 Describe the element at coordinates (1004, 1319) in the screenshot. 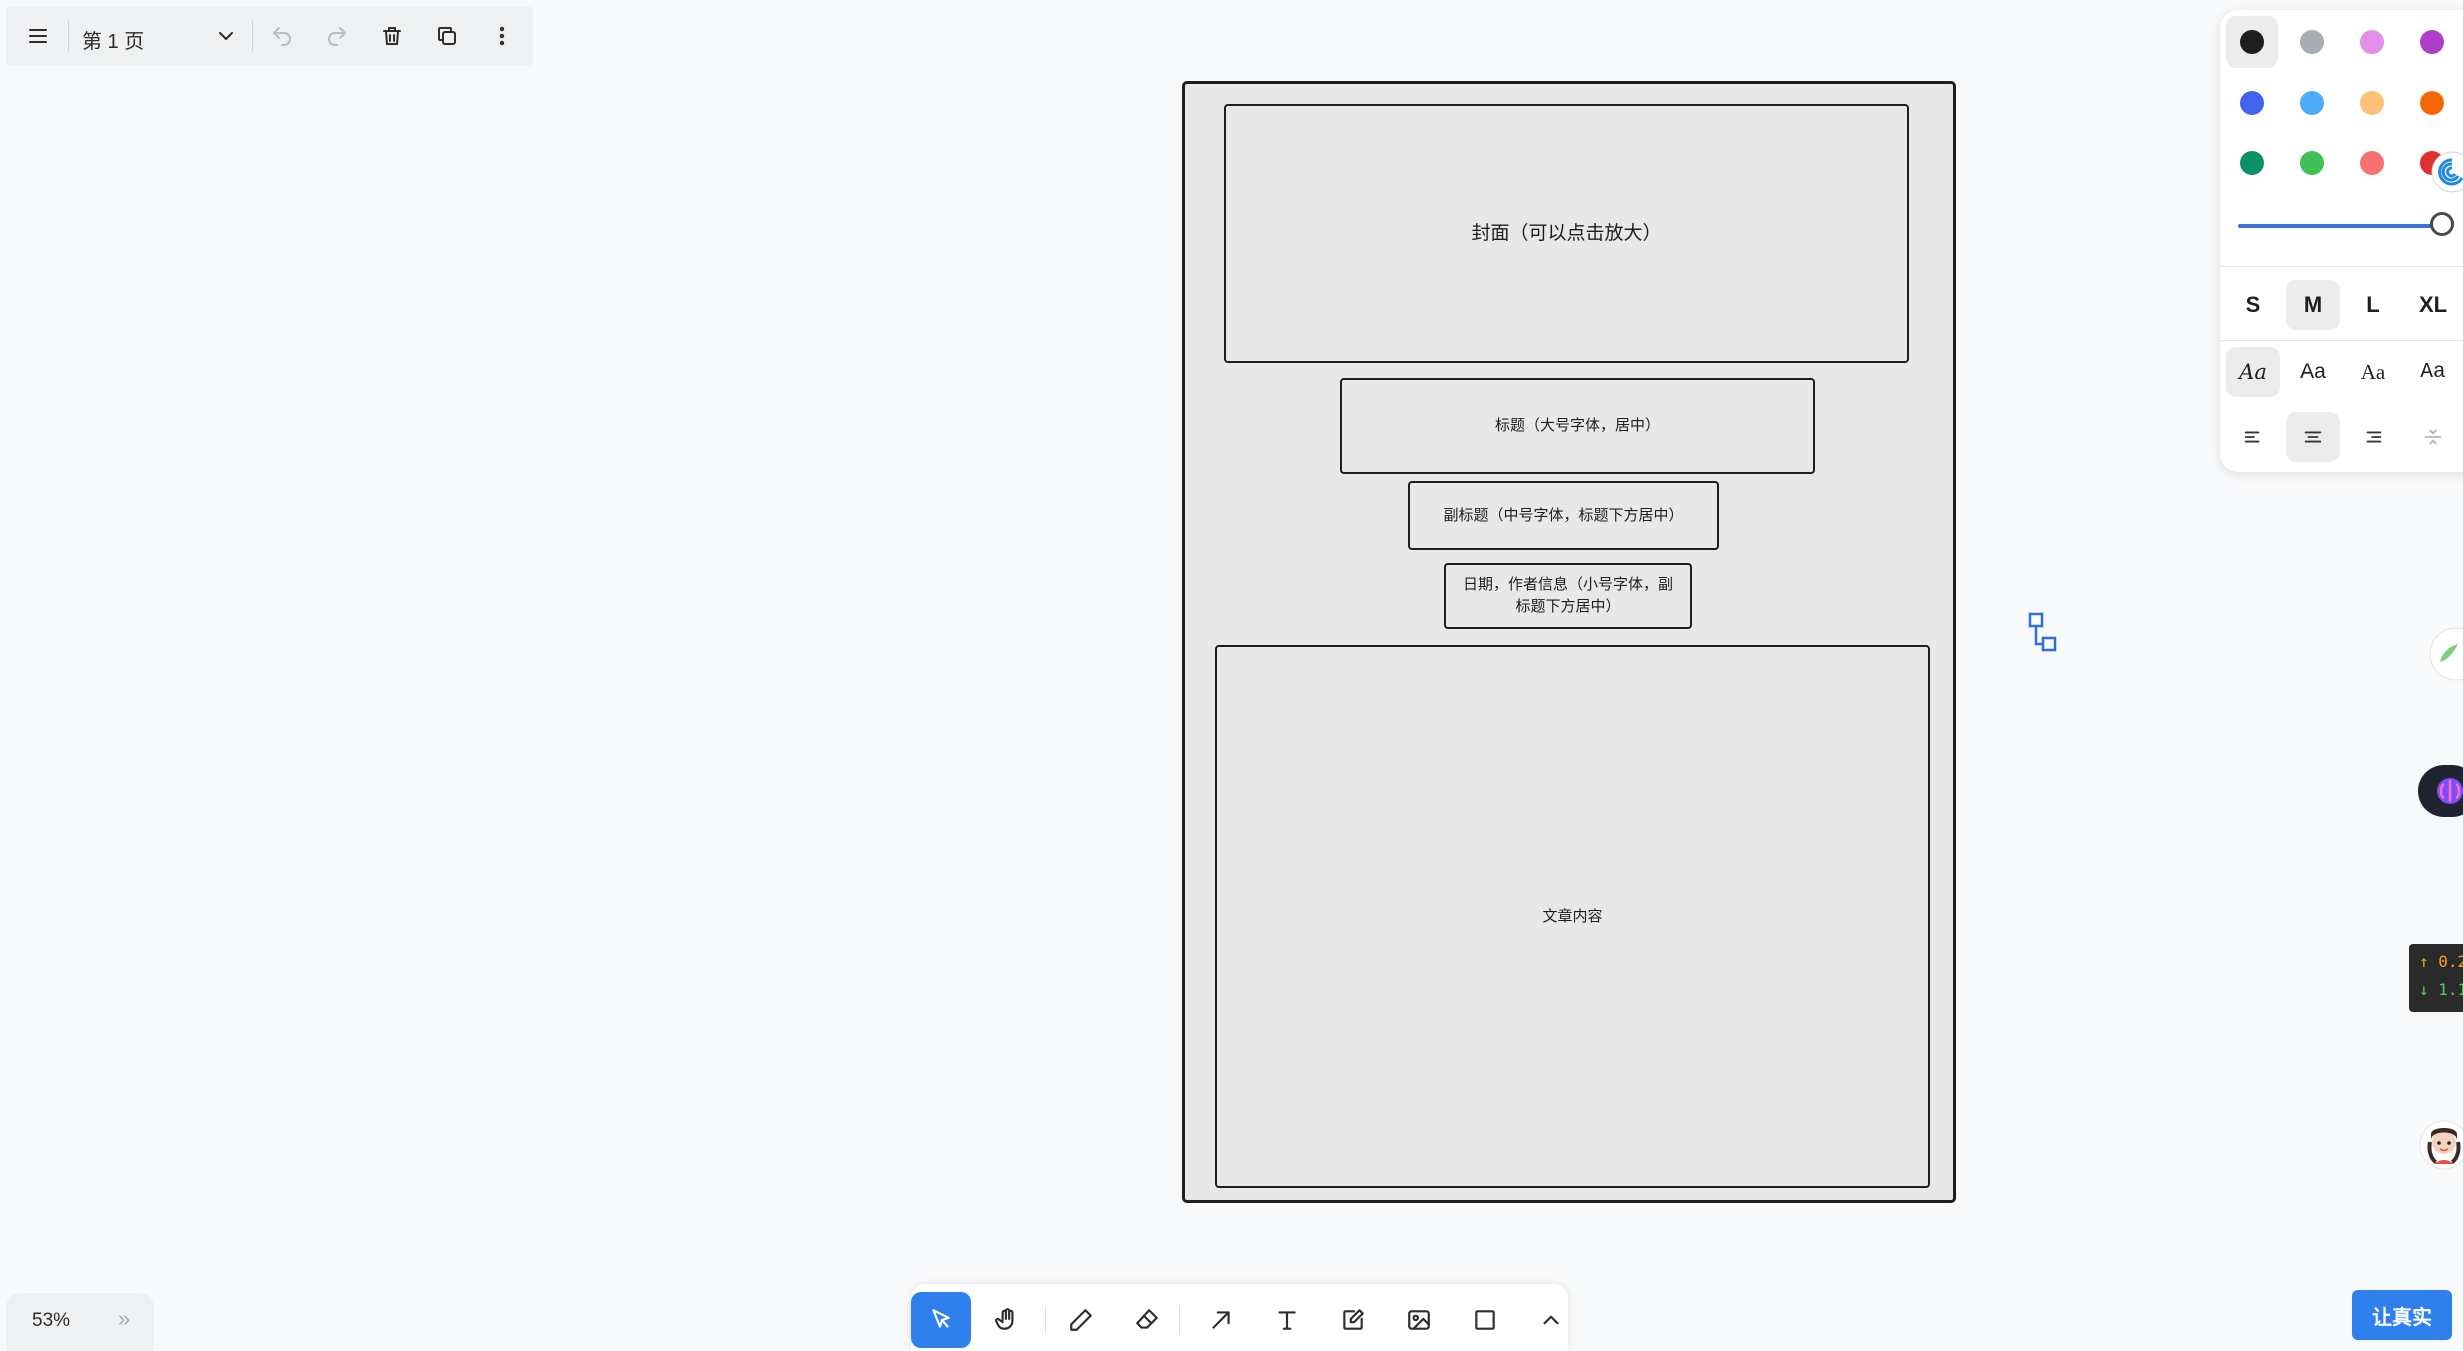

I see `hand-icon` at that location.